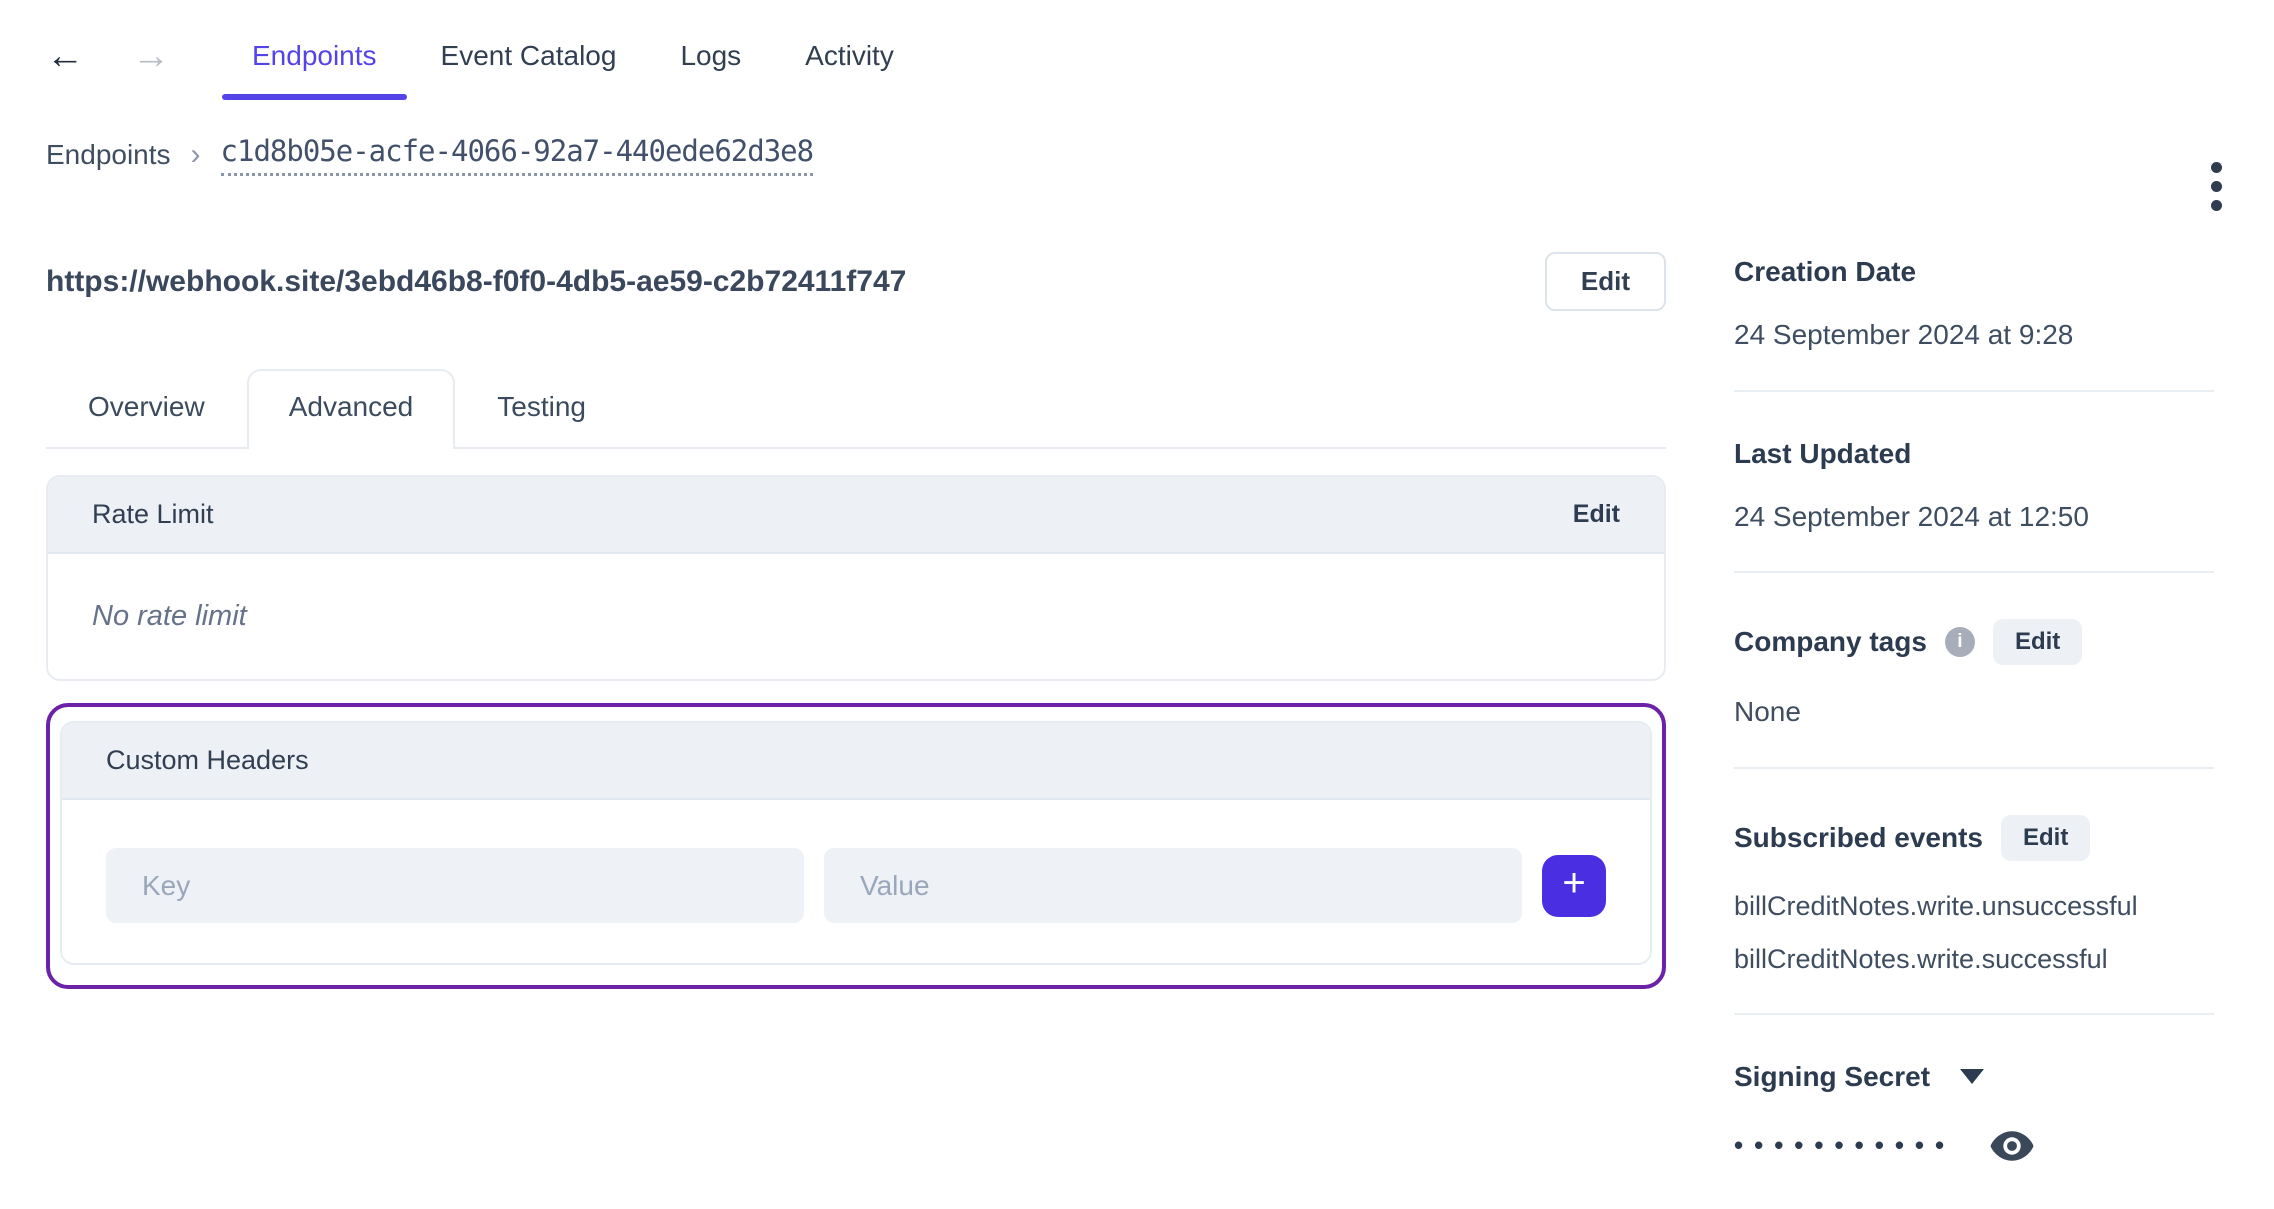 Image resolution: width=2274 pixels, height=1209 pixels. Describe the element at coordinates (1858, 837) in the screenshot. I see `subscribed-events-label: Subscribed events` at that location.